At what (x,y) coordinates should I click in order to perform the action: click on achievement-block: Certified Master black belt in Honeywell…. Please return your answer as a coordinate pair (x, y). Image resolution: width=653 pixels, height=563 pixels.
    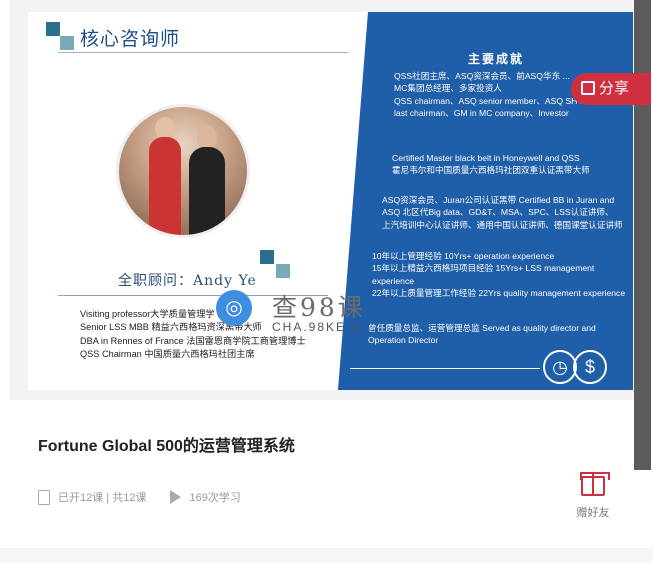
    Looking at the image, I should click on (491, 164).